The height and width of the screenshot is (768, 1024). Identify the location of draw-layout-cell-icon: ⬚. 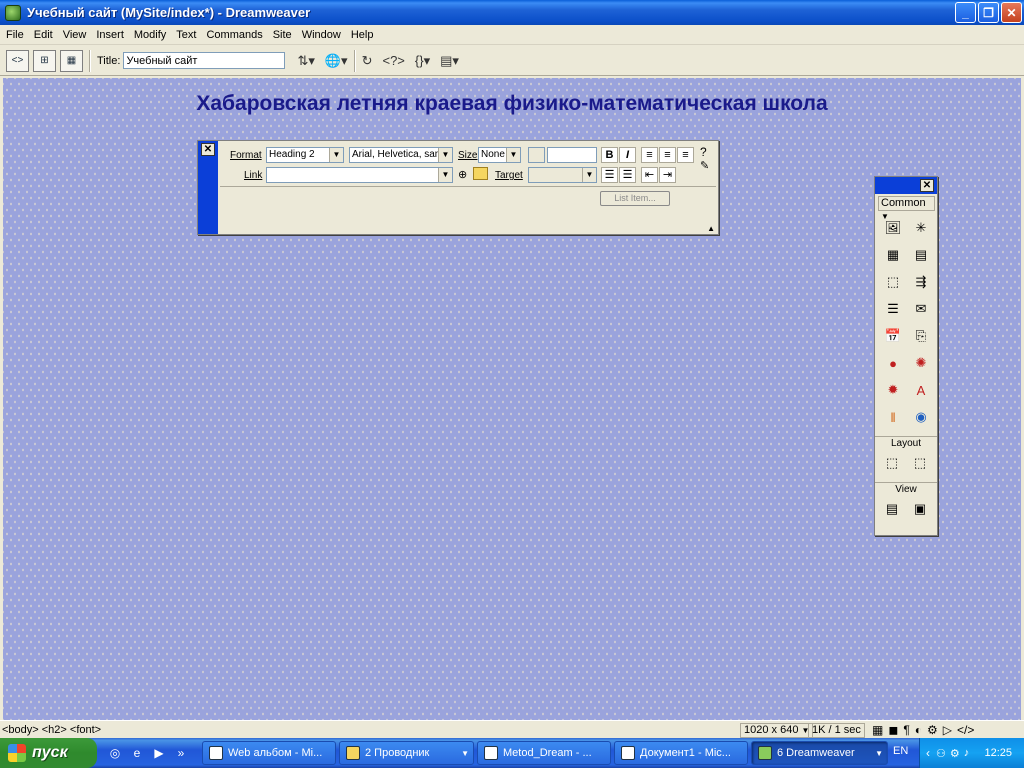
(892, 463).